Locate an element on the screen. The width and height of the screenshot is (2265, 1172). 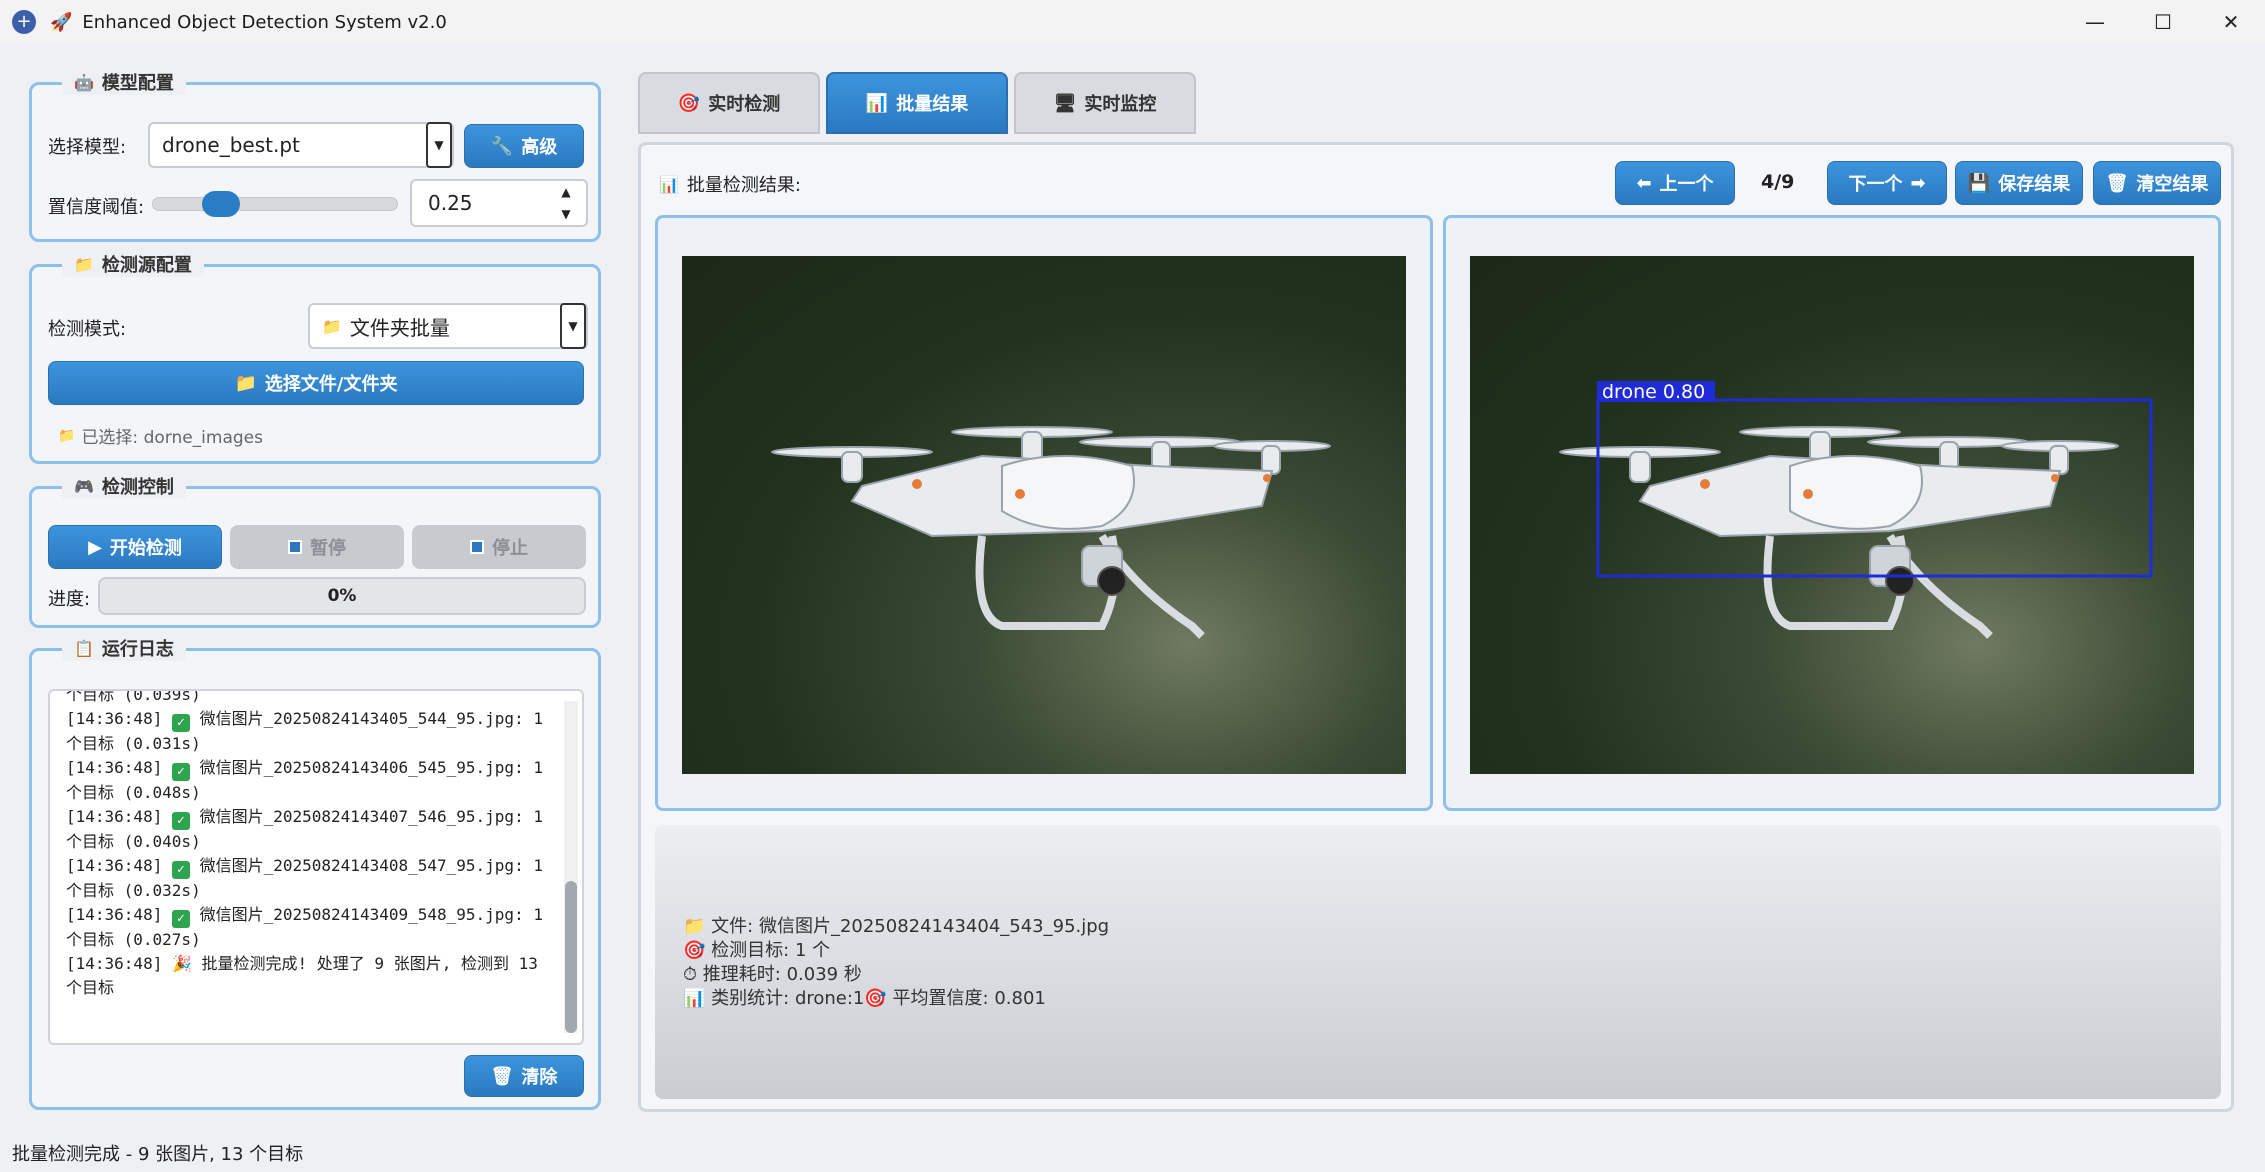
original-drone-photo is located at coordinates (1044, 515).